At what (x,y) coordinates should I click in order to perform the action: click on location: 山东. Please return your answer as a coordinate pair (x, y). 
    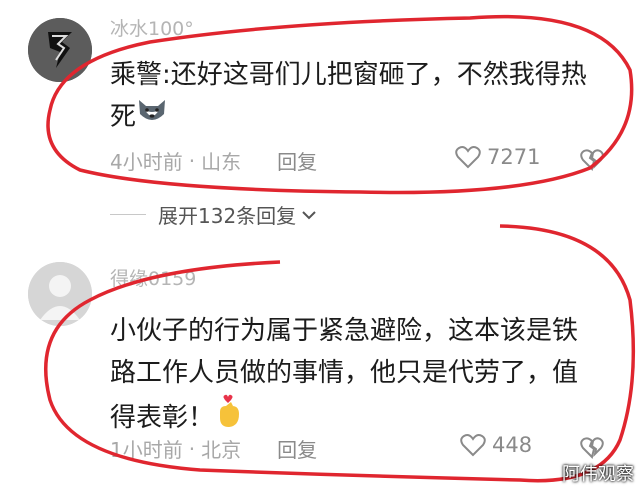
    Looking at the image, I should click on (221, 162).